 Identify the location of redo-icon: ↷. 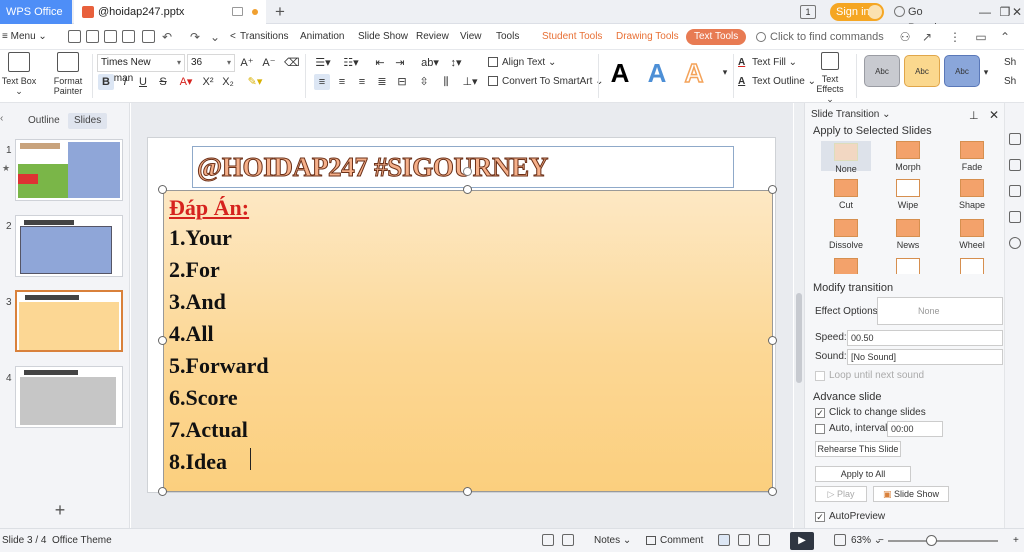
(195, 37).